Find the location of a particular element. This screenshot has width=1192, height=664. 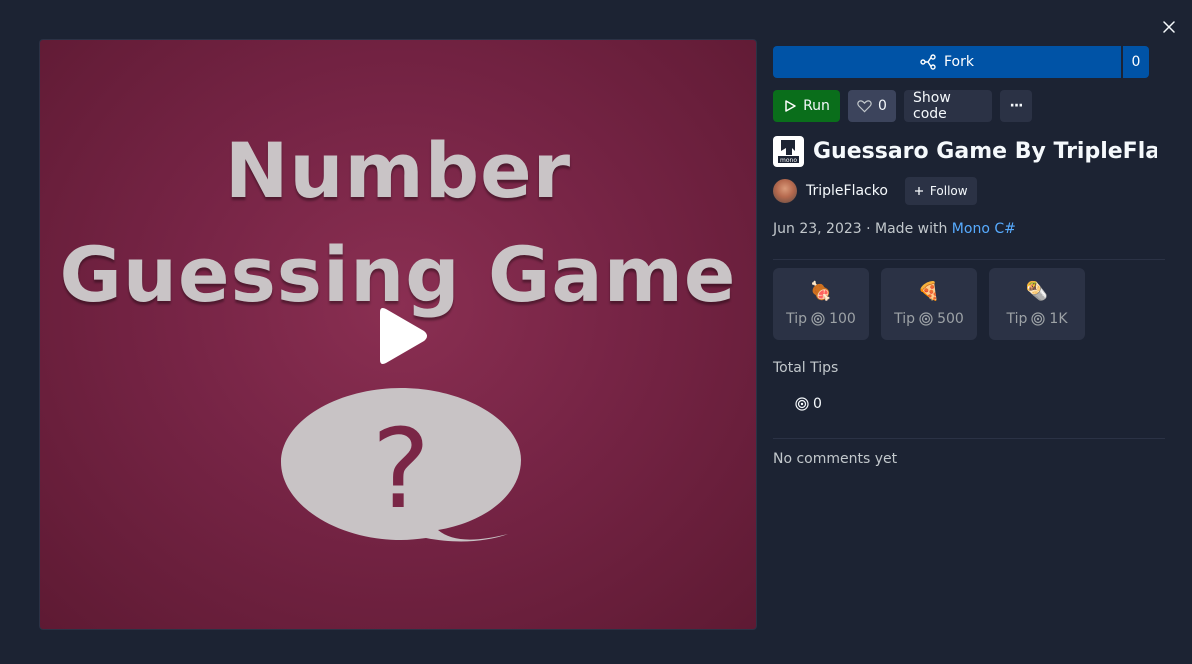

mono-logo-icon: mono is located at coordinates (788, 151).